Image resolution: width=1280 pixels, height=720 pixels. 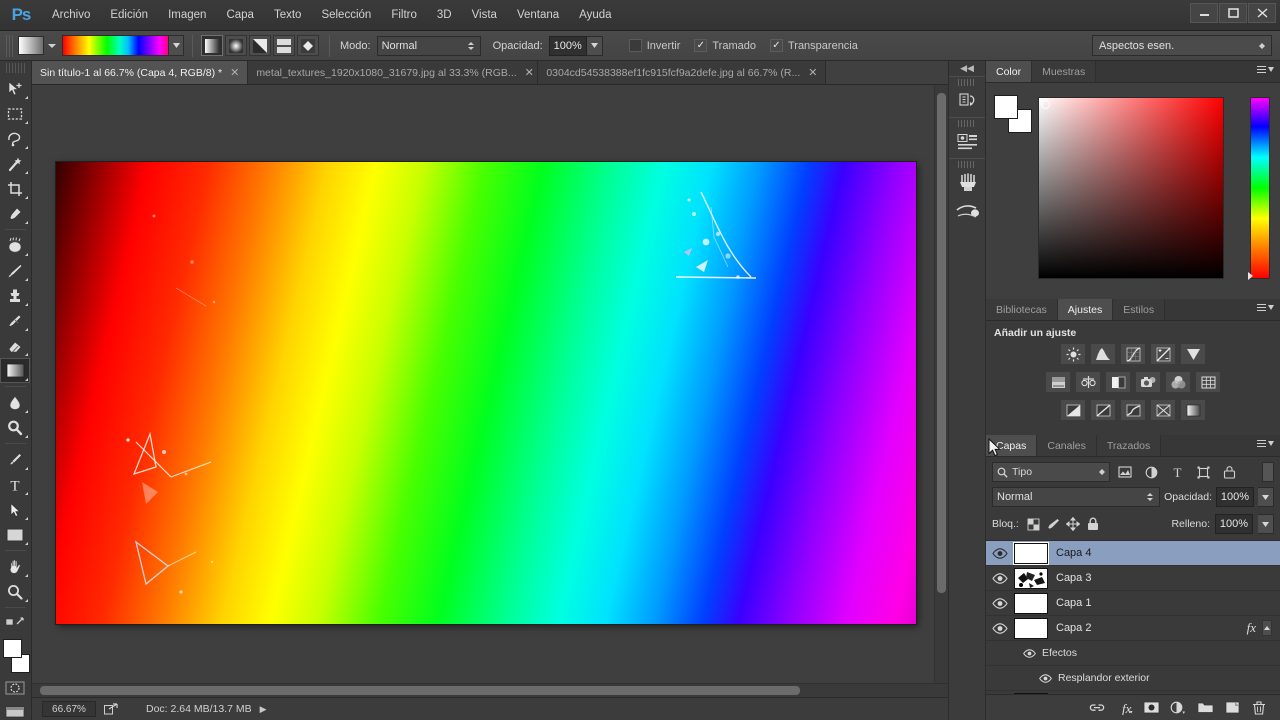 I want to click on quick-mask-button, so click(x=15, y=688).